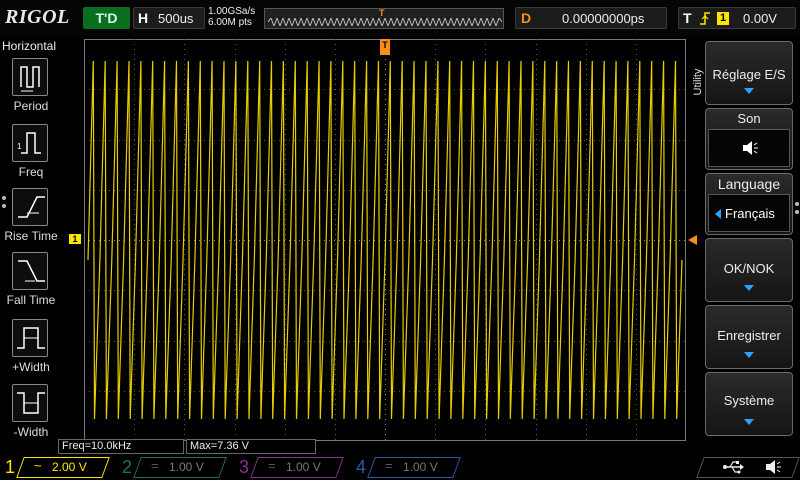  What do you see at coordinates (30, 338) in the screenshot?
I see `pos-width-icon` at bounding box center [30, 338].